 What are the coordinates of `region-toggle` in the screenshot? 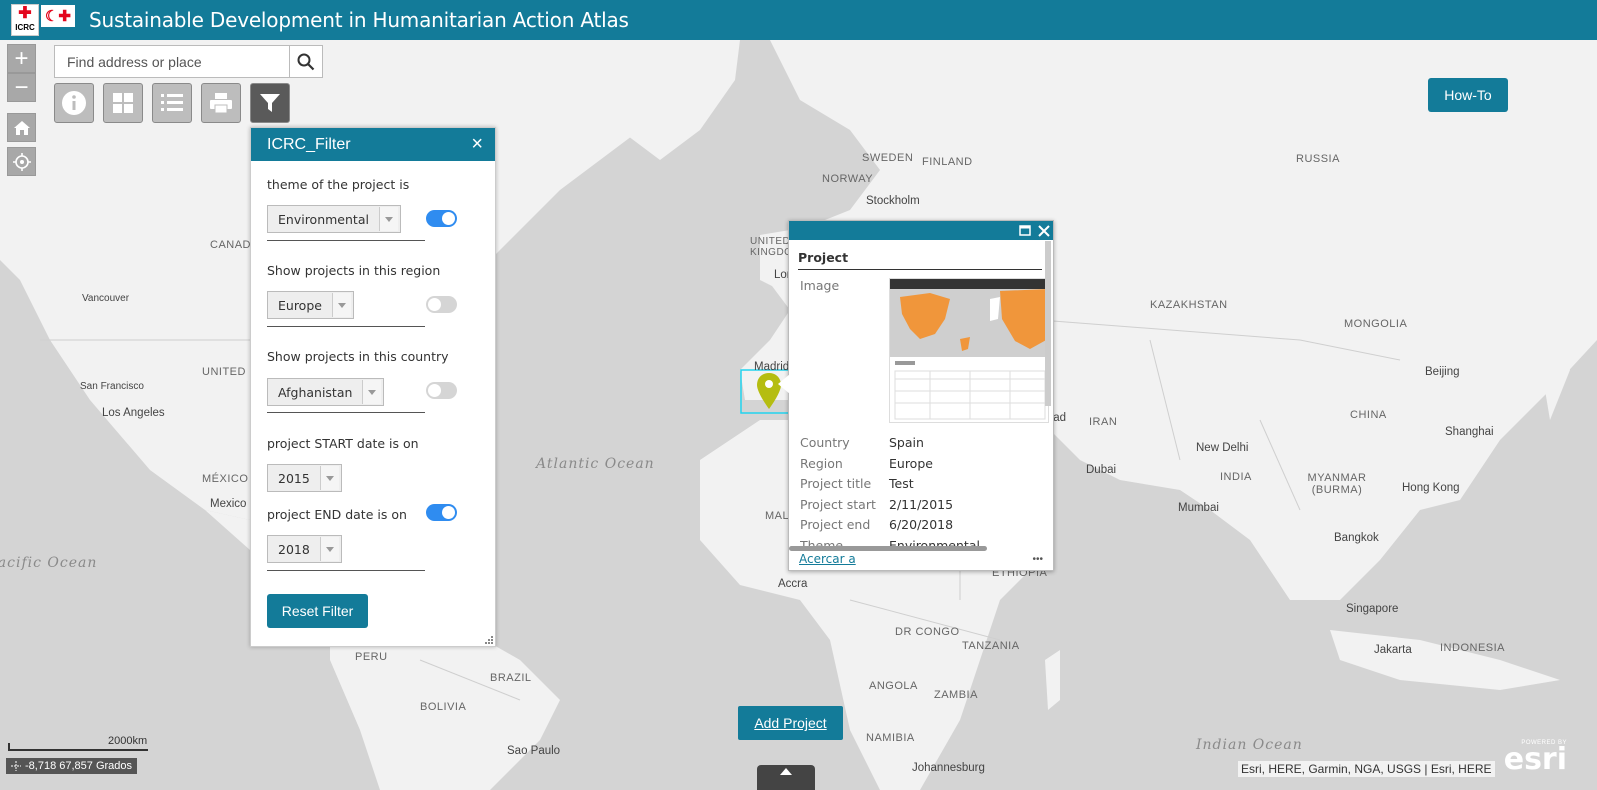 It's located at (441, 304).